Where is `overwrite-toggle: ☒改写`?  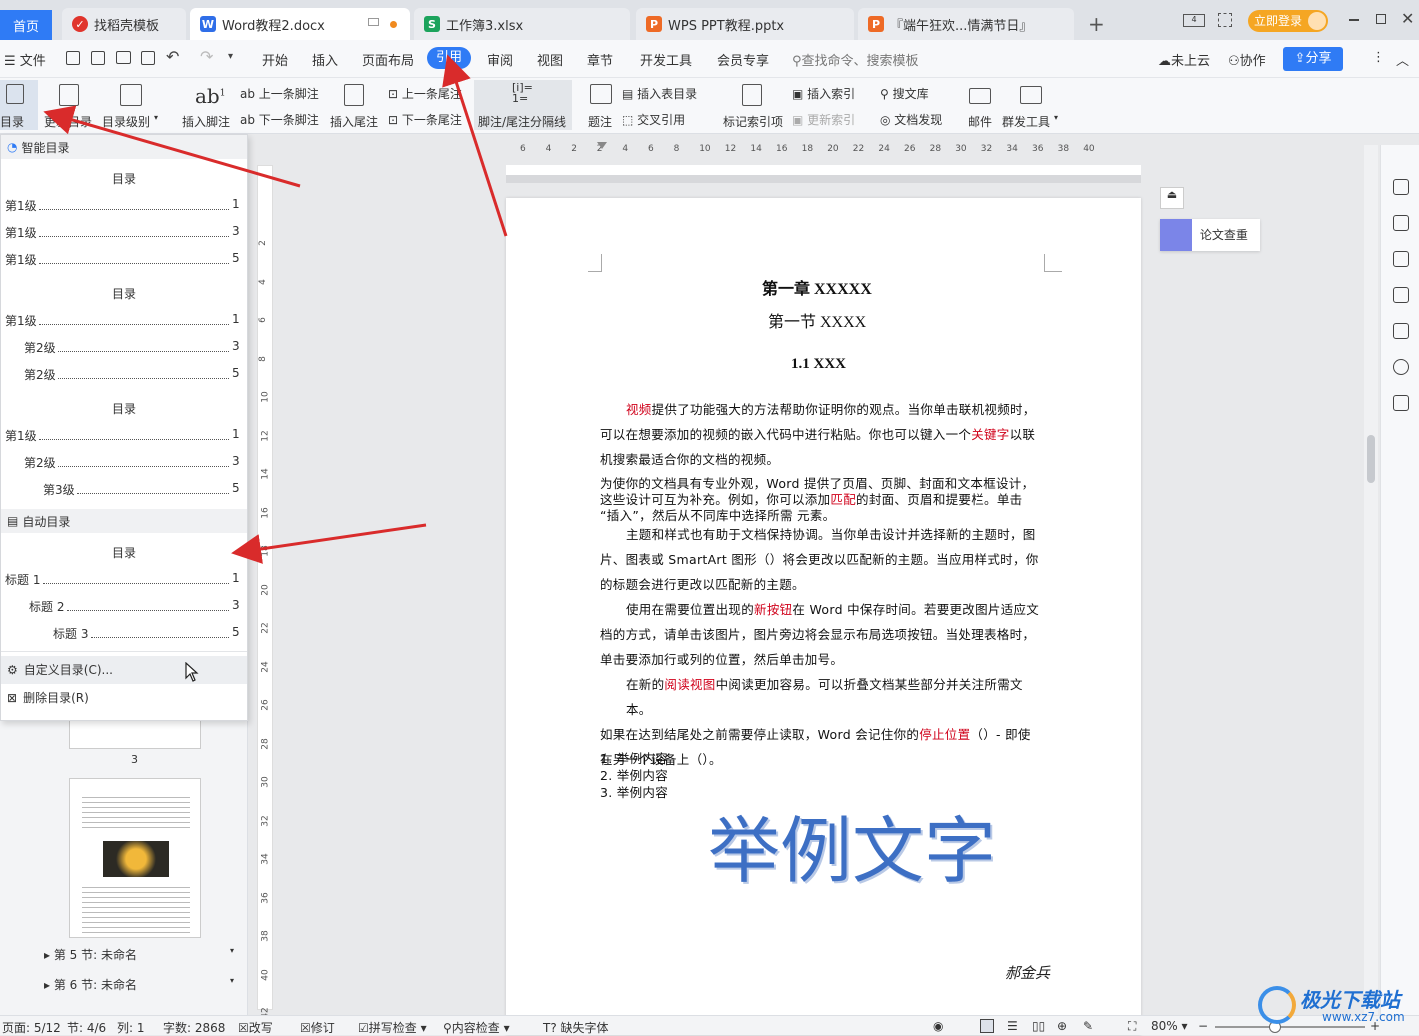 overwrite-toggle: ☒改写 is located at coordinates (255, 1027).